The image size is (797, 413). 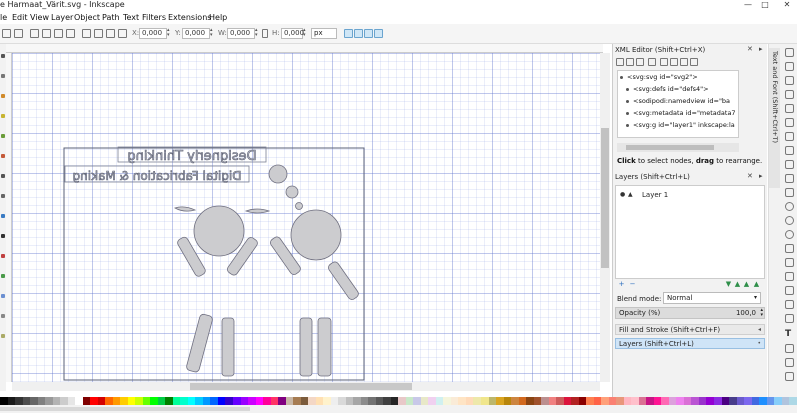 What do you see at coordinates (621, 284) in the screenshot?
I see `add-layer-icon: +` at bounding box center [621, 284].